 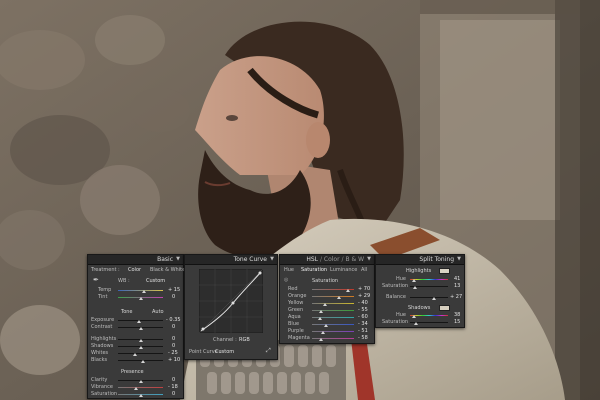 I want to click on bw-title: B & W, so click(x=354, y=259).